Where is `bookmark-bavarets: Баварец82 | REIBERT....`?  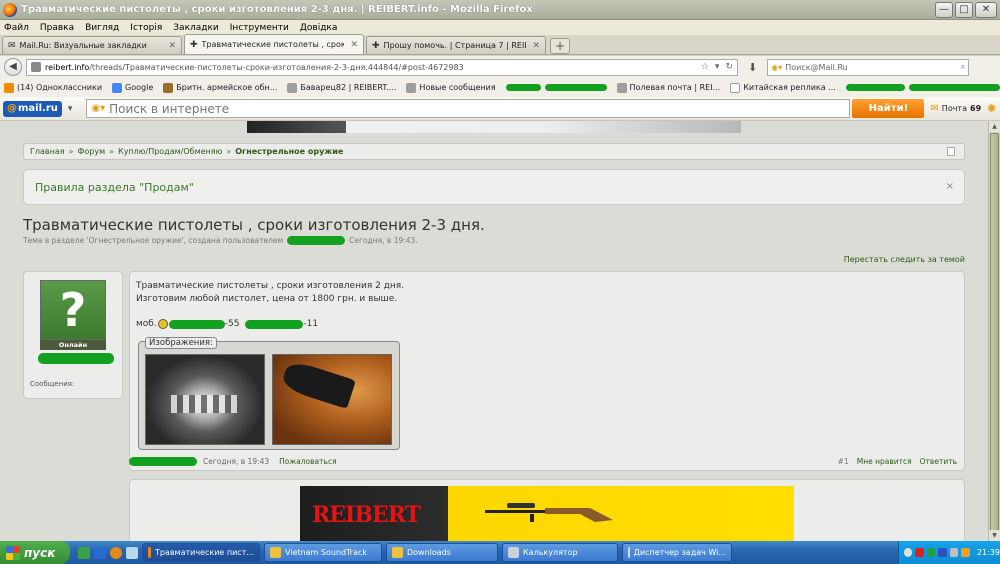 bookmark-bavarets: Баварец82 | REIBERT.... is located at coordinates (341, 87).